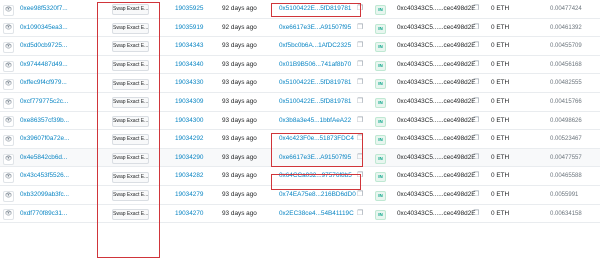  I want to click on txn-fee-text: 0.00465588, so click(566, 176).